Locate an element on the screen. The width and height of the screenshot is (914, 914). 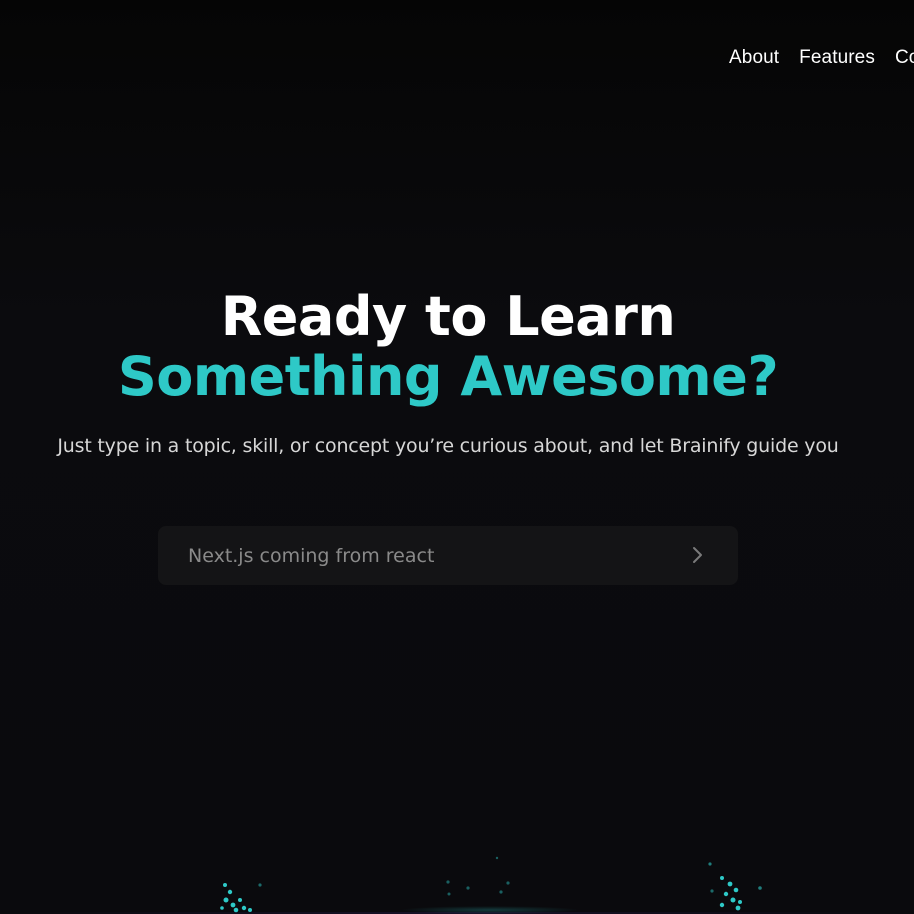
bottom-decoration is located at coordinates (457, 882).